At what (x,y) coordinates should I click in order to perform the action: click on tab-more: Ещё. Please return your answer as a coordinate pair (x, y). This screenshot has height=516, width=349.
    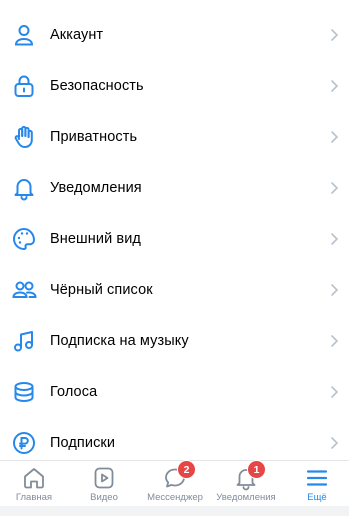
    Looking at the image, I should click on (316, 484).